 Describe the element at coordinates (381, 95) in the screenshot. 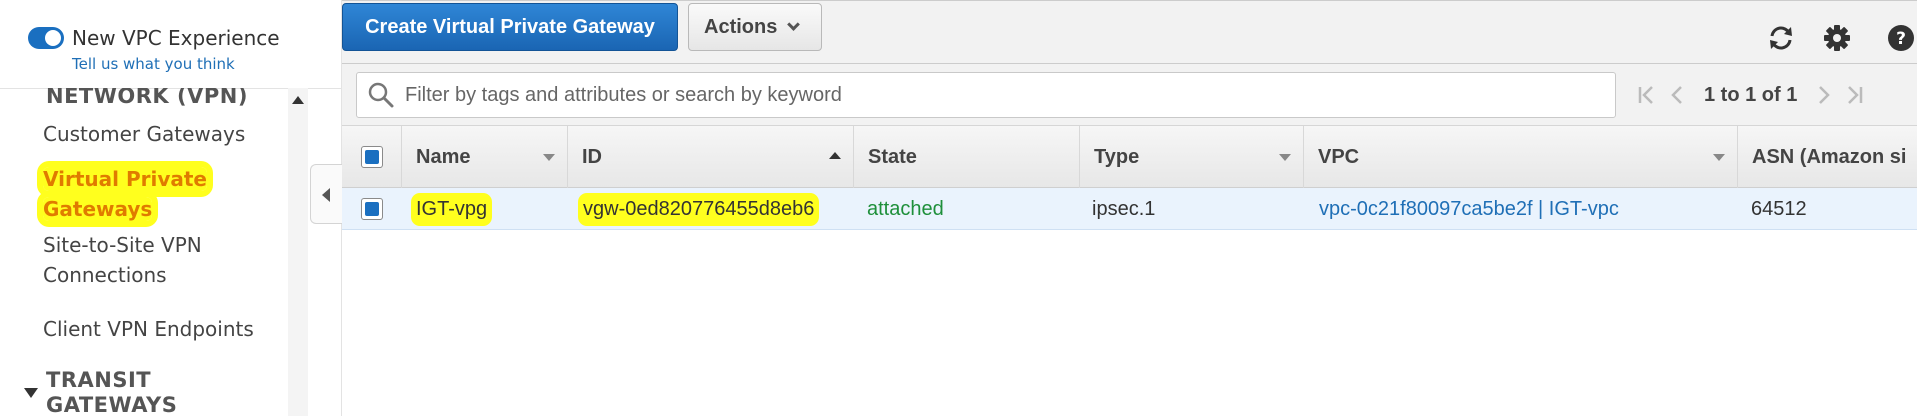

I see `search-icon` at that location.